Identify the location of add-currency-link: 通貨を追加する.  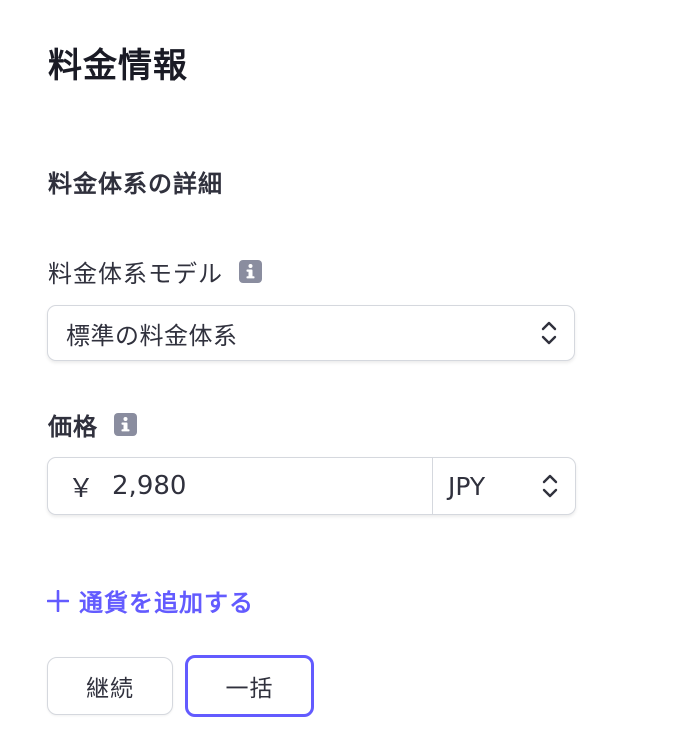
(150, 600).